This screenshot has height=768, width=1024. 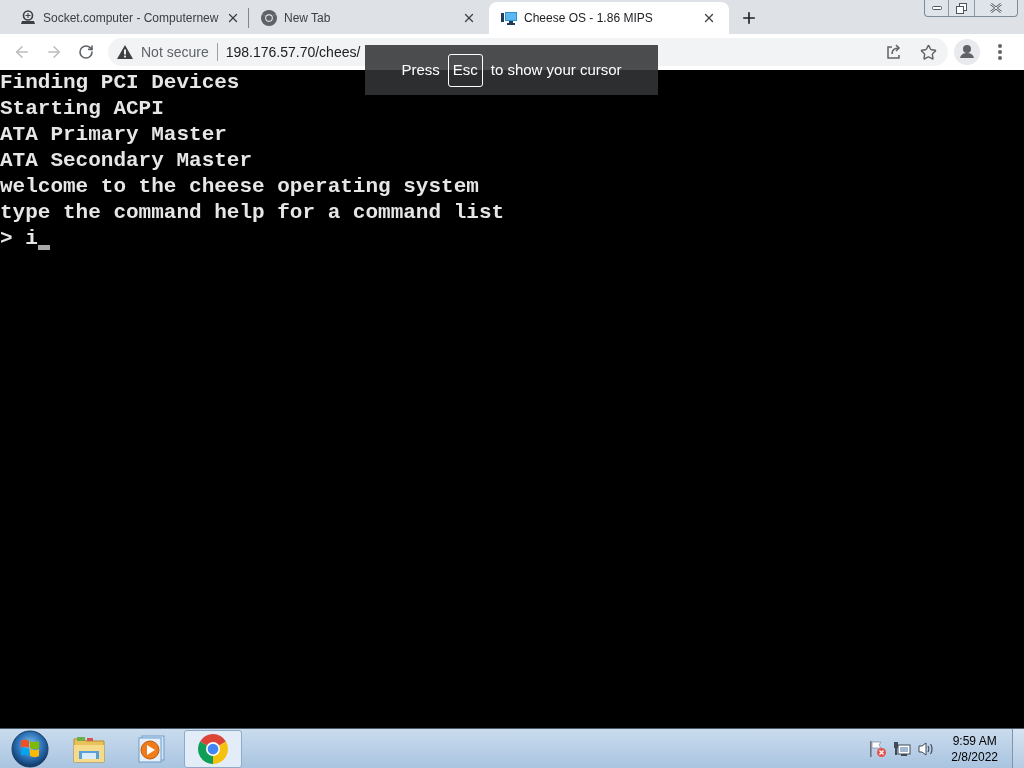 I want to click on key-cap: Esc, so click(x=465, y=70).